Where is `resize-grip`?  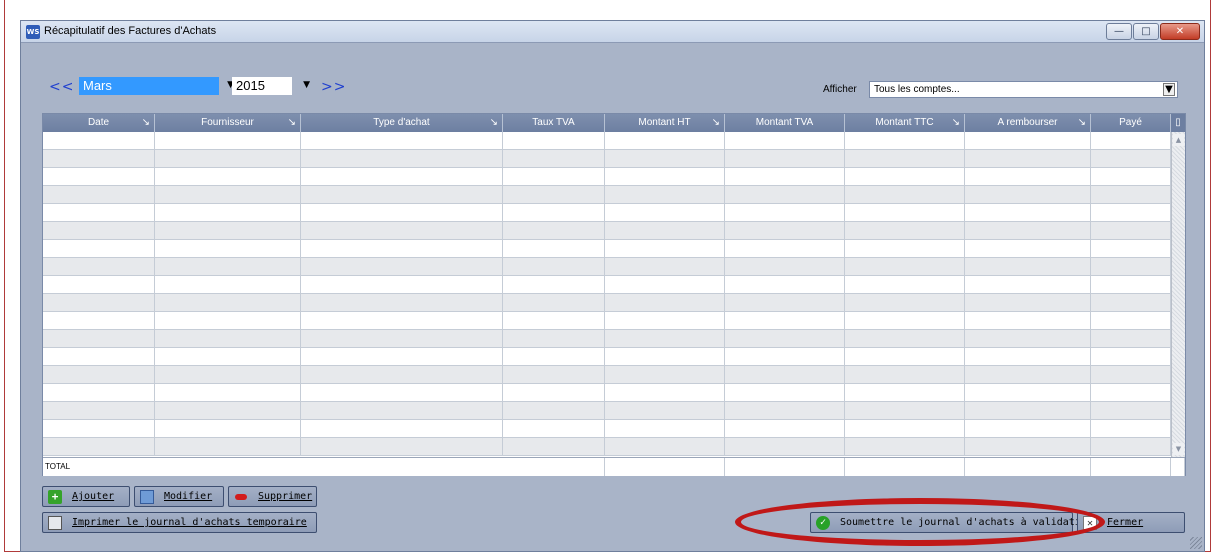
resize-grip is located at coordinates (1196, 543).